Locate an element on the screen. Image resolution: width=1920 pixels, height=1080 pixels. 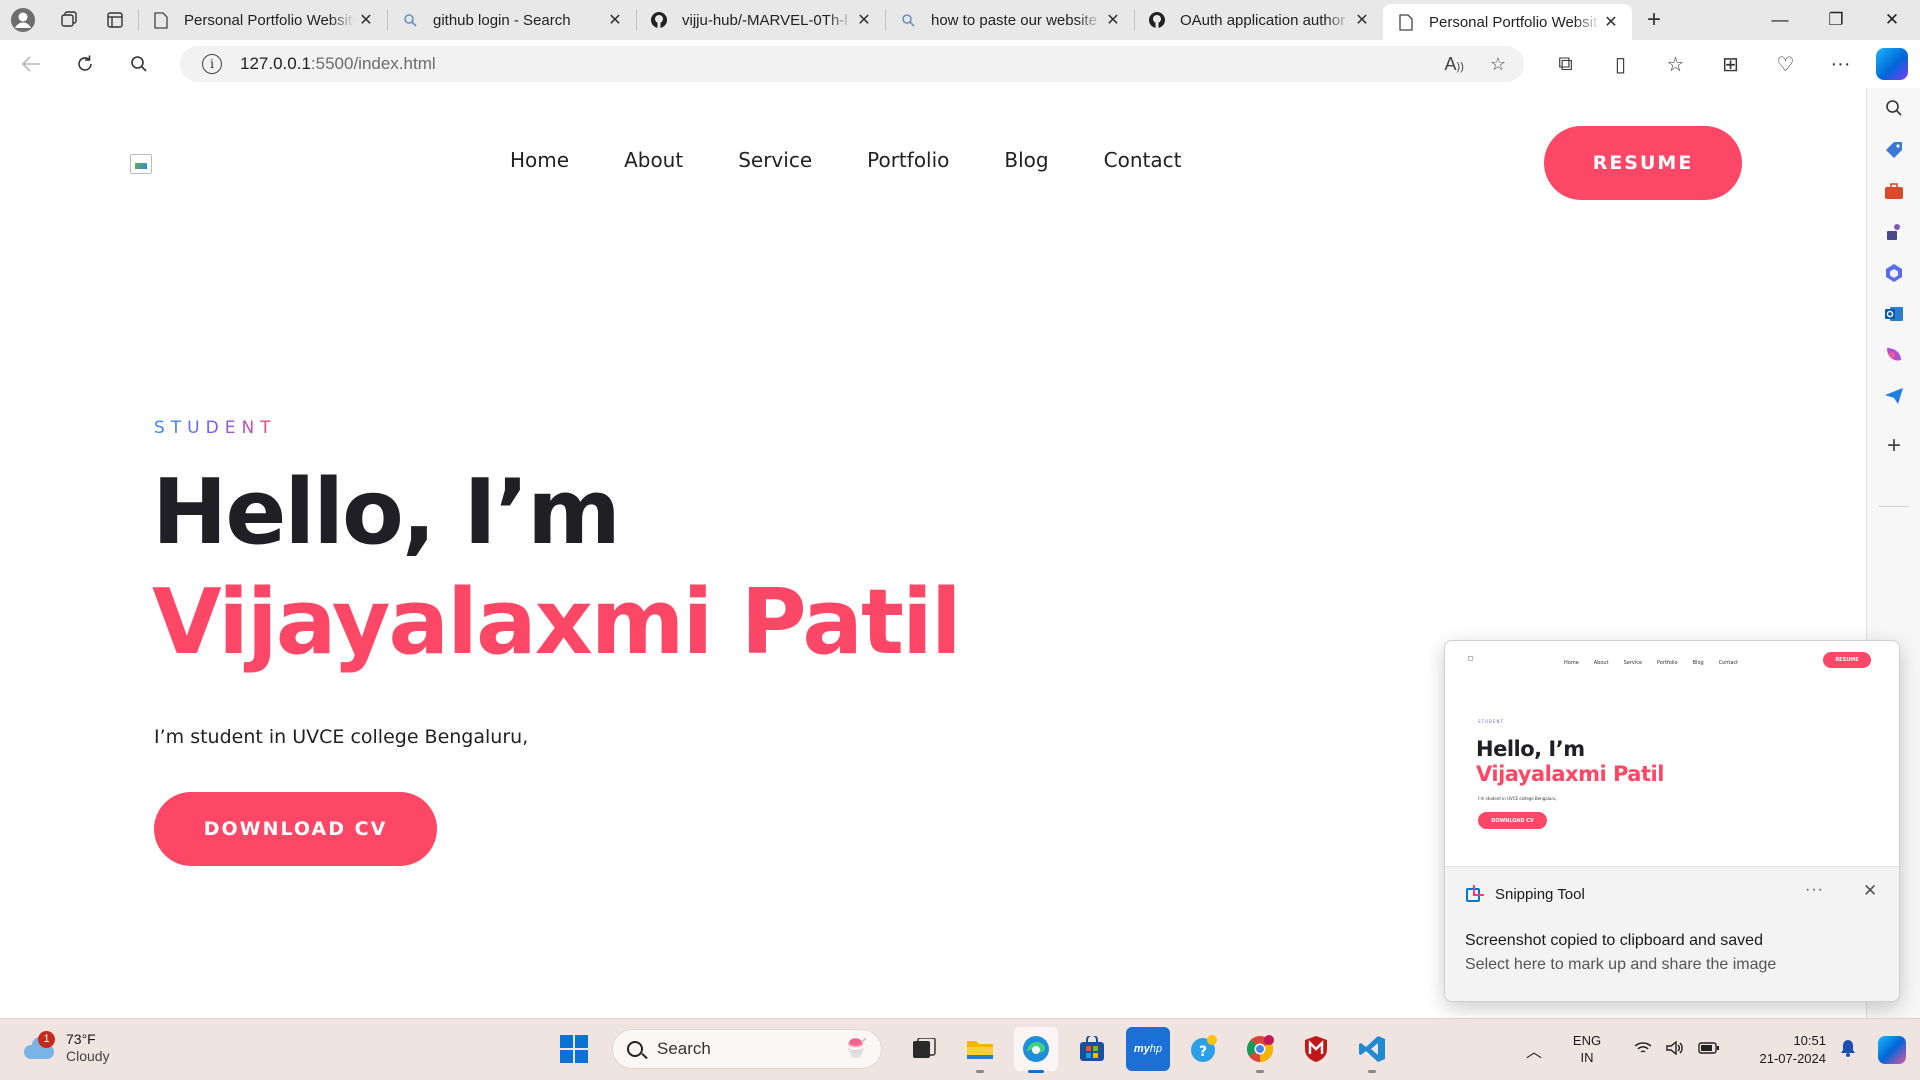
tab-title: OAuth application author is located at coordinates (1263, 20).